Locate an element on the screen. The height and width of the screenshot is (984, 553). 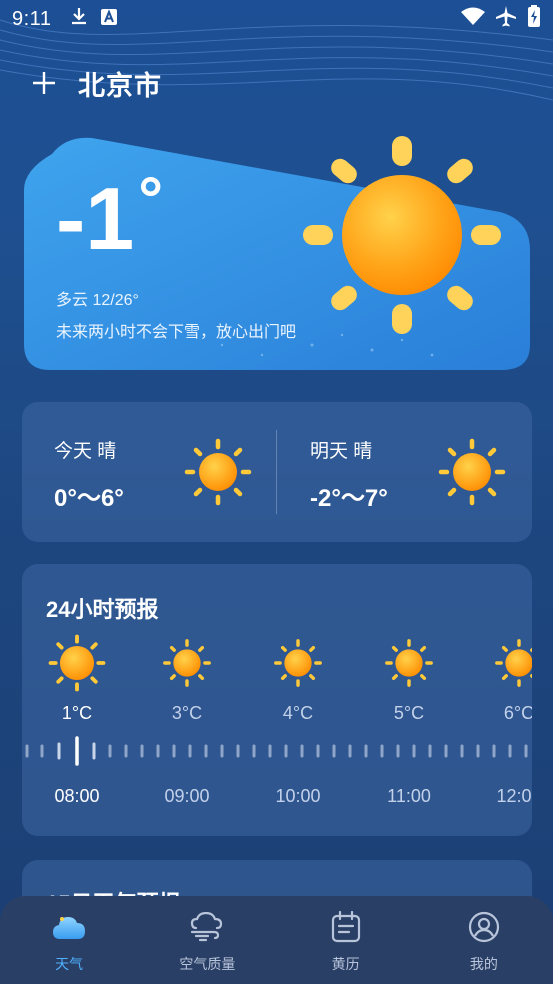
today-forecast: 今天 晴 0°～6° is located at coordinates (164, 472).